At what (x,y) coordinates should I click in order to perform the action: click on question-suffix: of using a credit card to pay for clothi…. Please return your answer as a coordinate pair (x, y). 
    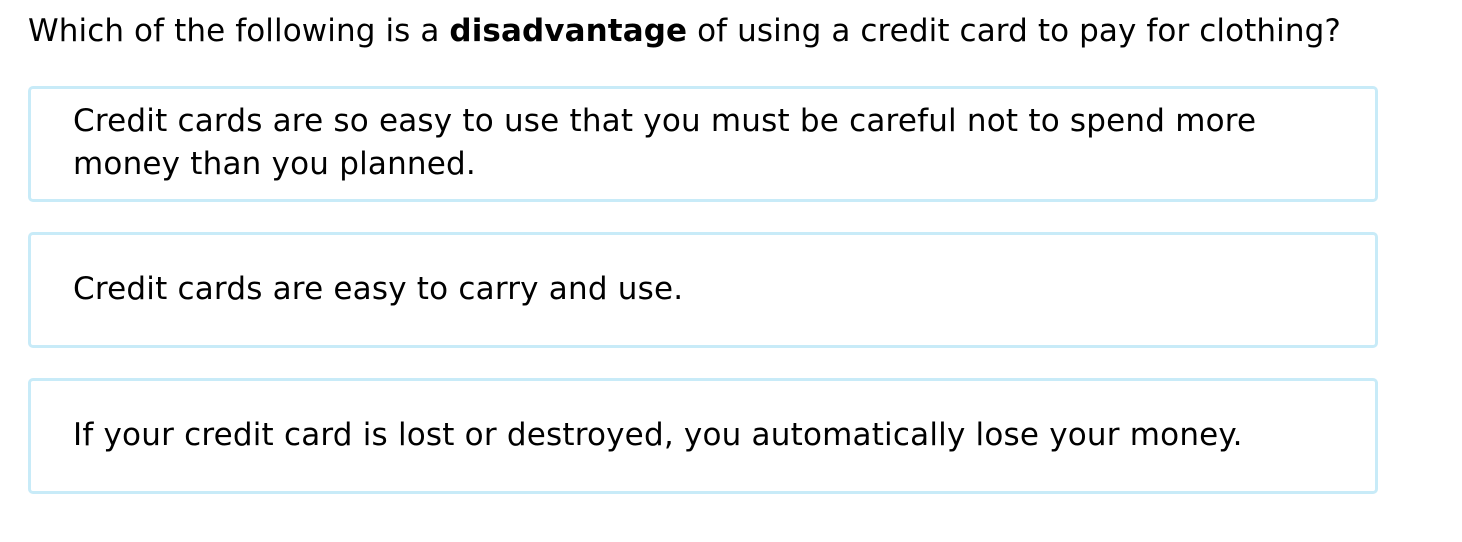
    Looking at the image, I should click on (1014, 31).